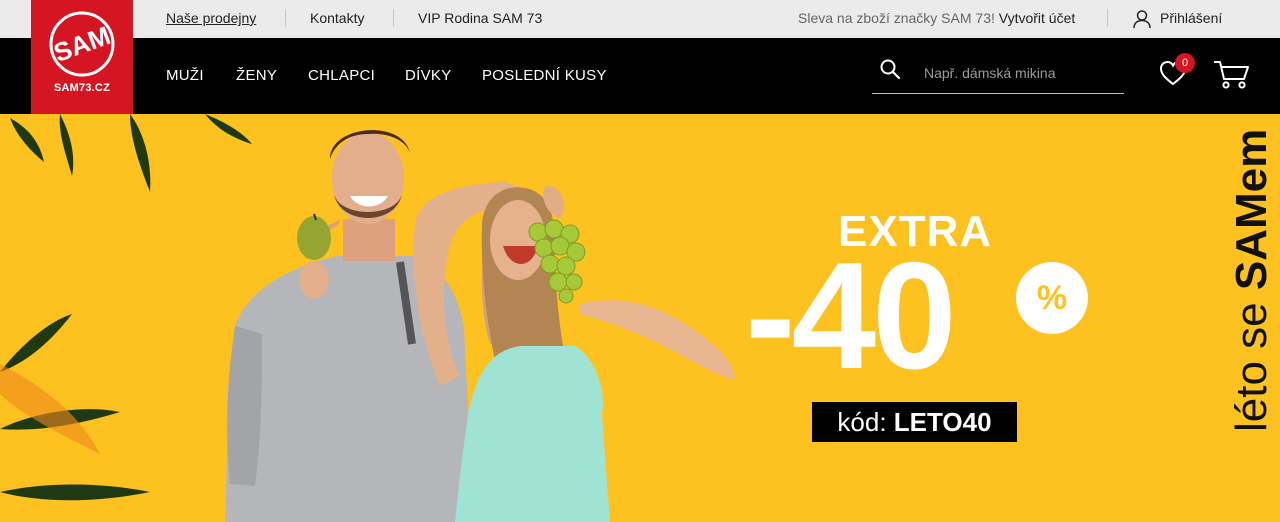 This screenshot has width=1280, height=522. What do you see at coordinates (480, 19) in the screenshot?
I see `link-vip-rodina: VIP Rodina SAM 73` at bounding box center [480, 19].